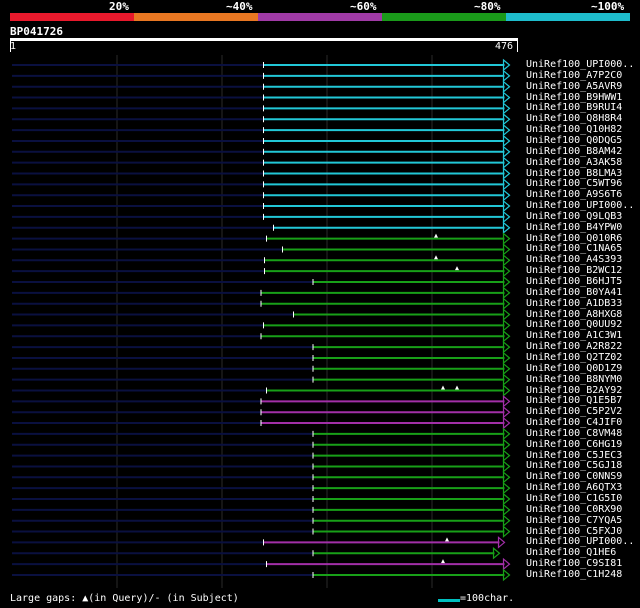  I want to click on hit-label: UniRef100_A6QTX3, so click(574, 487).